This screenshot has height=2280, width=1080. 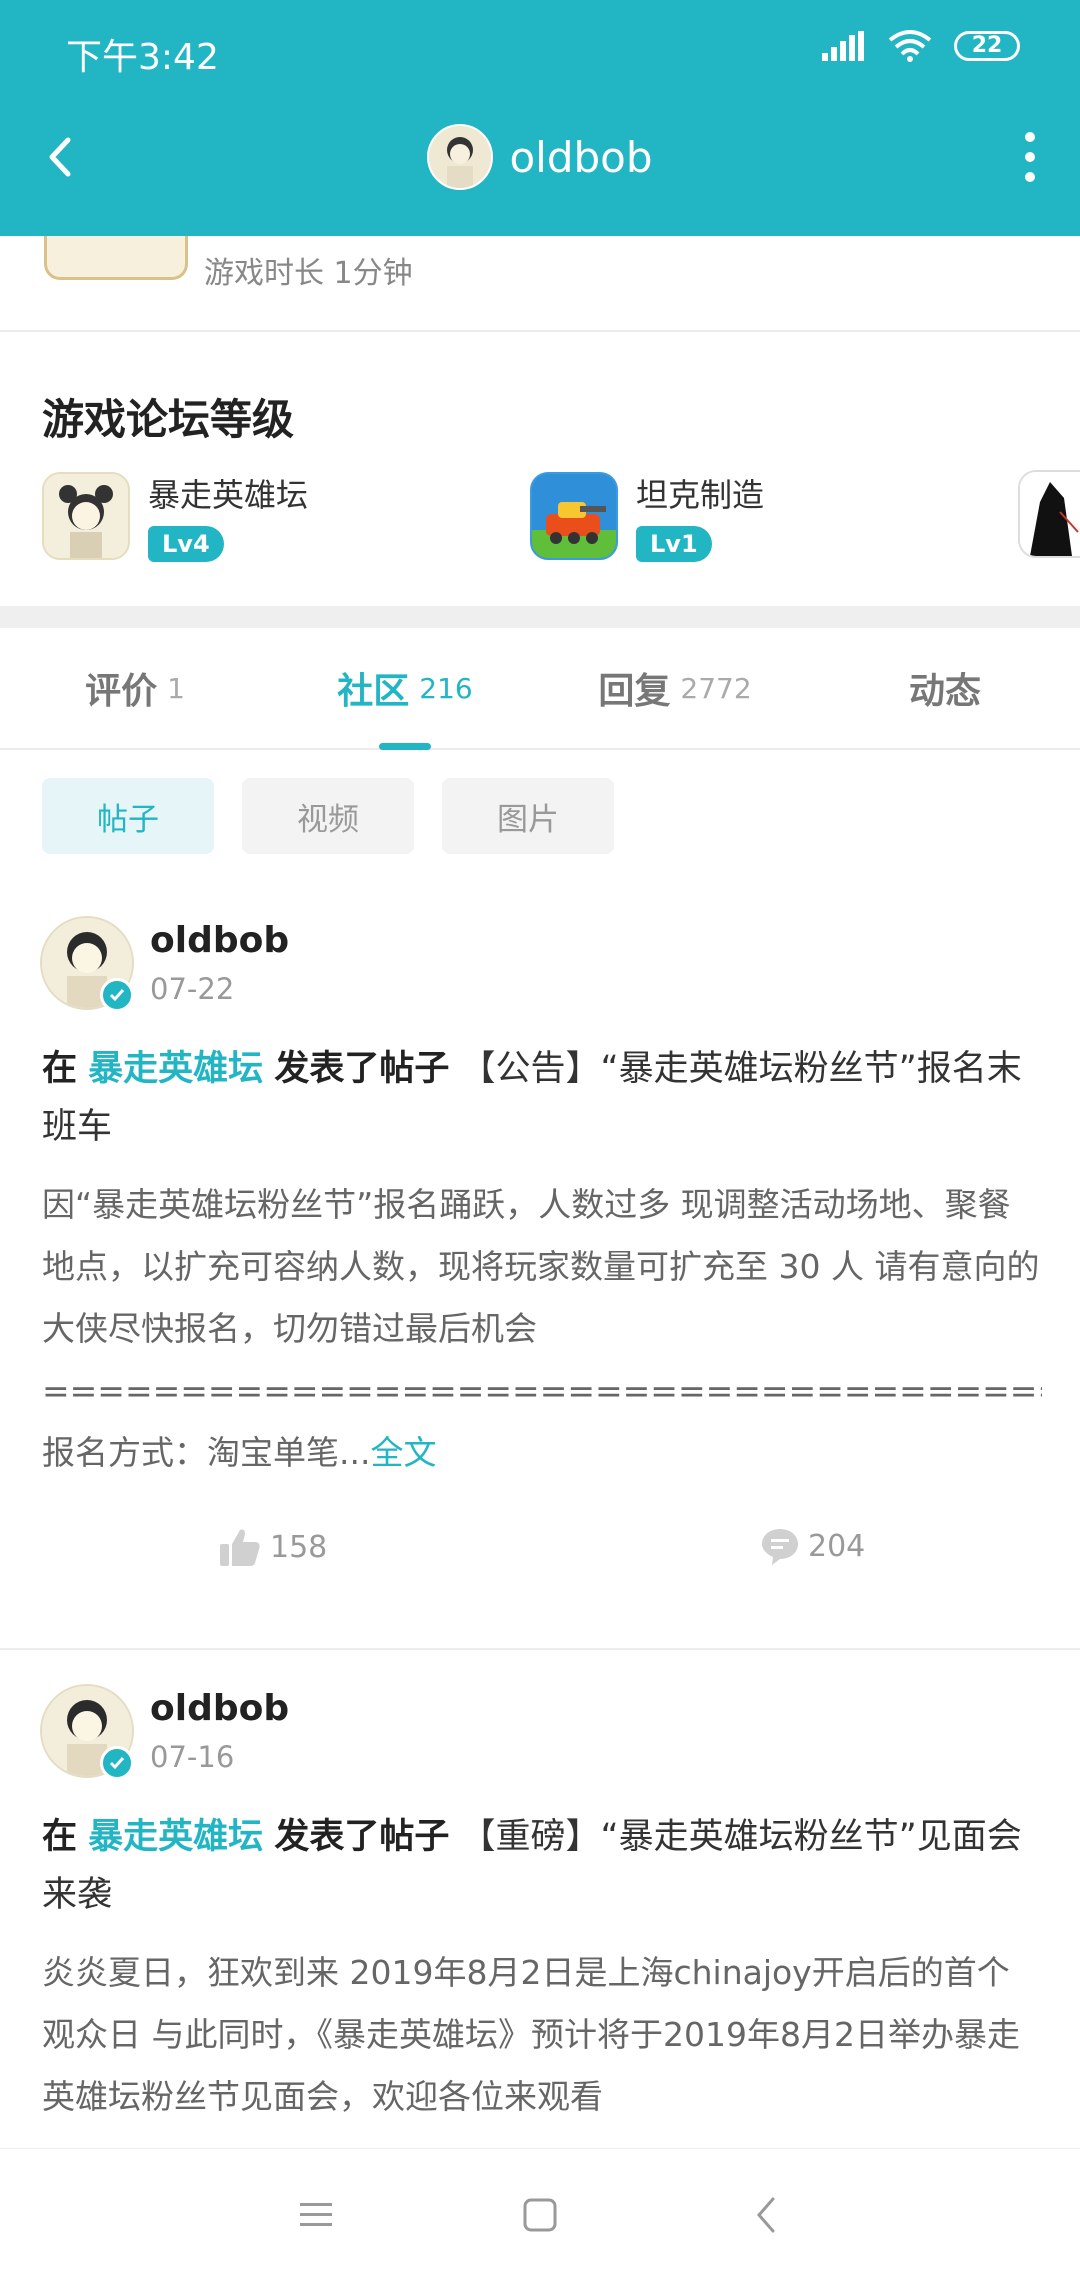 What do you see at coordinates (634, 691) in the screenshot?
I see `tab-label: 回复` at bounding box center [634, 691].